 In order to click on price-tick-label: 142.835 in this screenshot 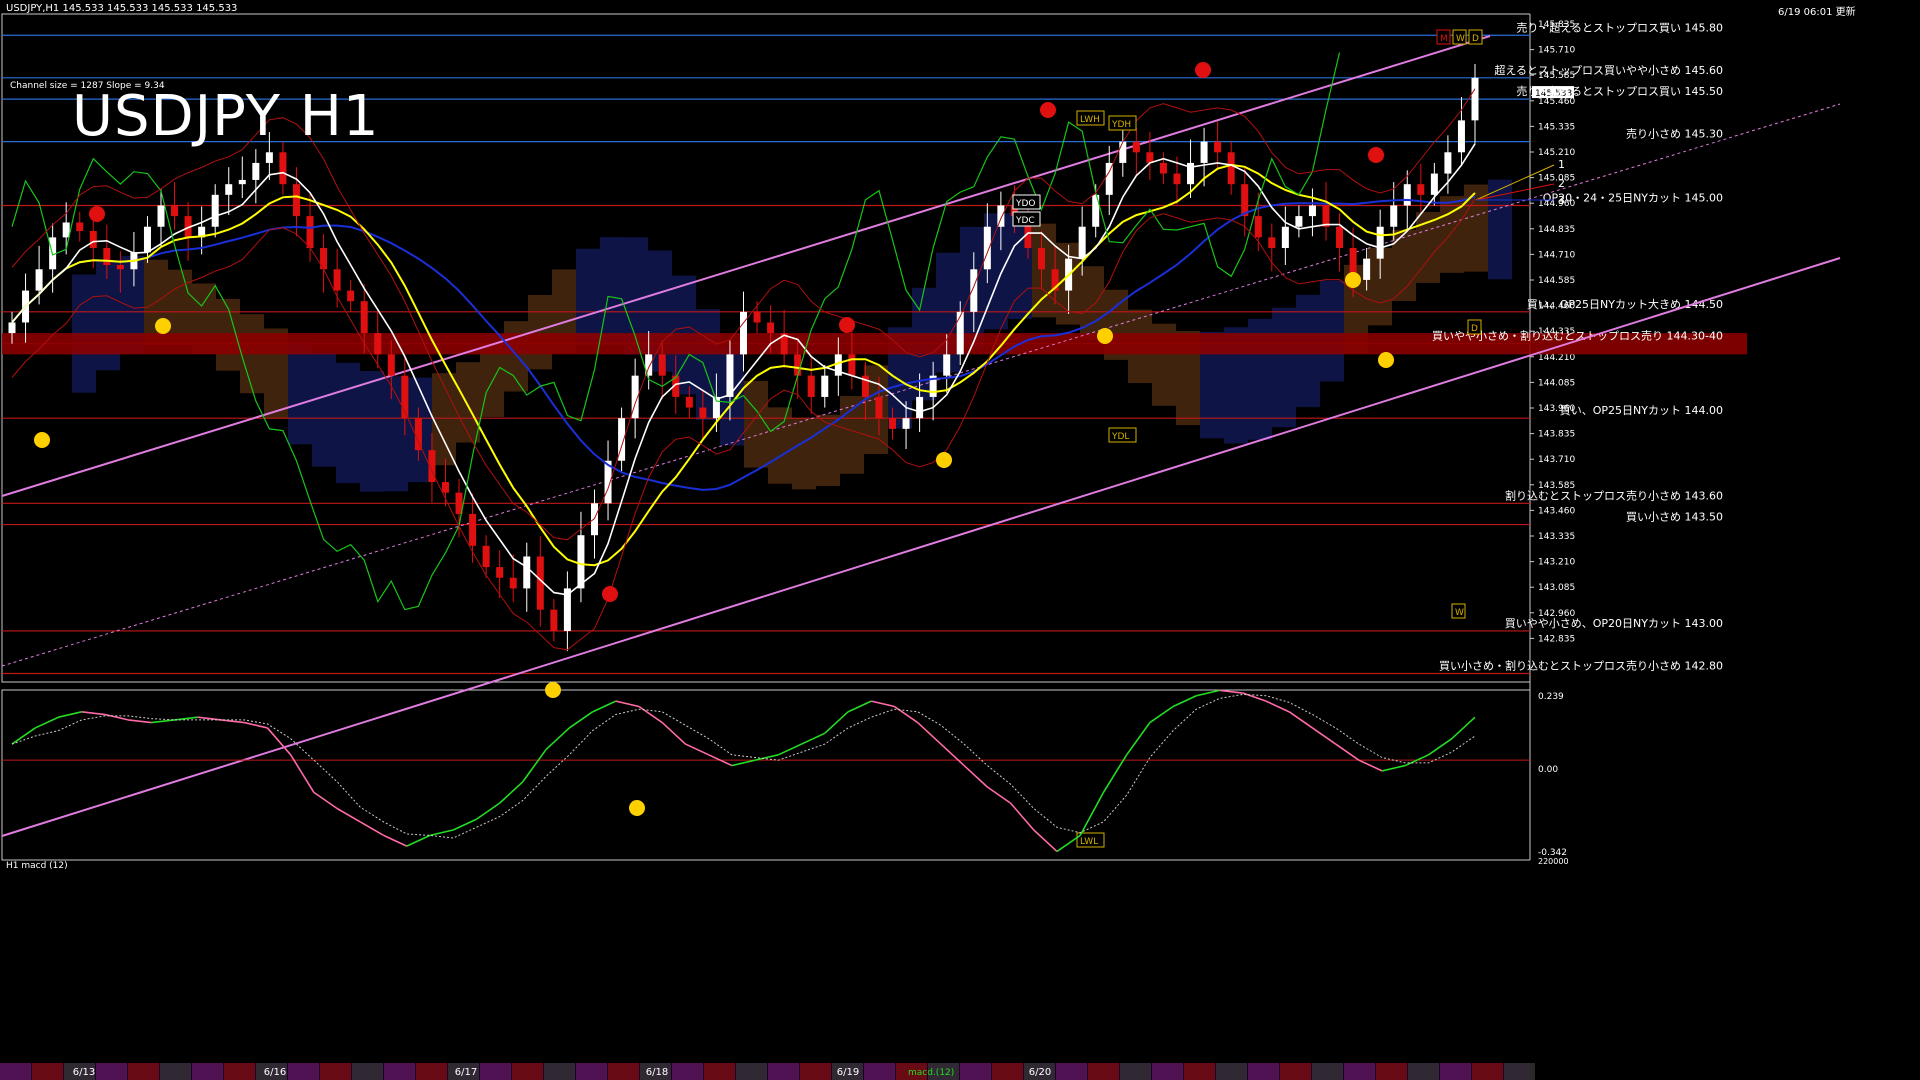, I will do `click(1556, 639)`.